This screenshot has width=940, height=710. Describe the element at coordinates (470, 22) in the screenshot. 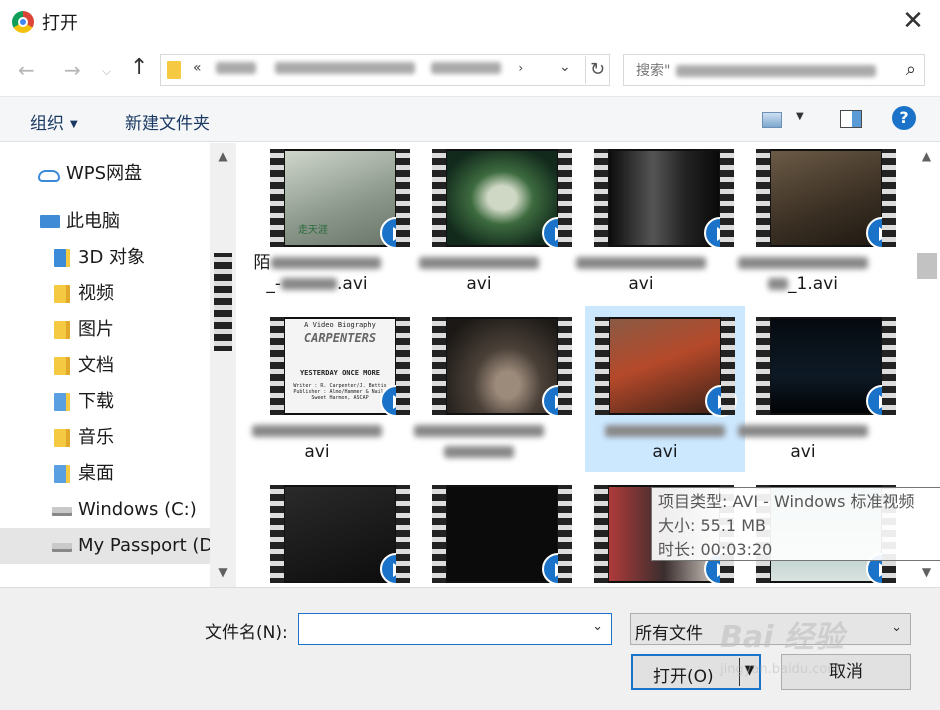

I see `title-bar: 打开 ✕` at that location.